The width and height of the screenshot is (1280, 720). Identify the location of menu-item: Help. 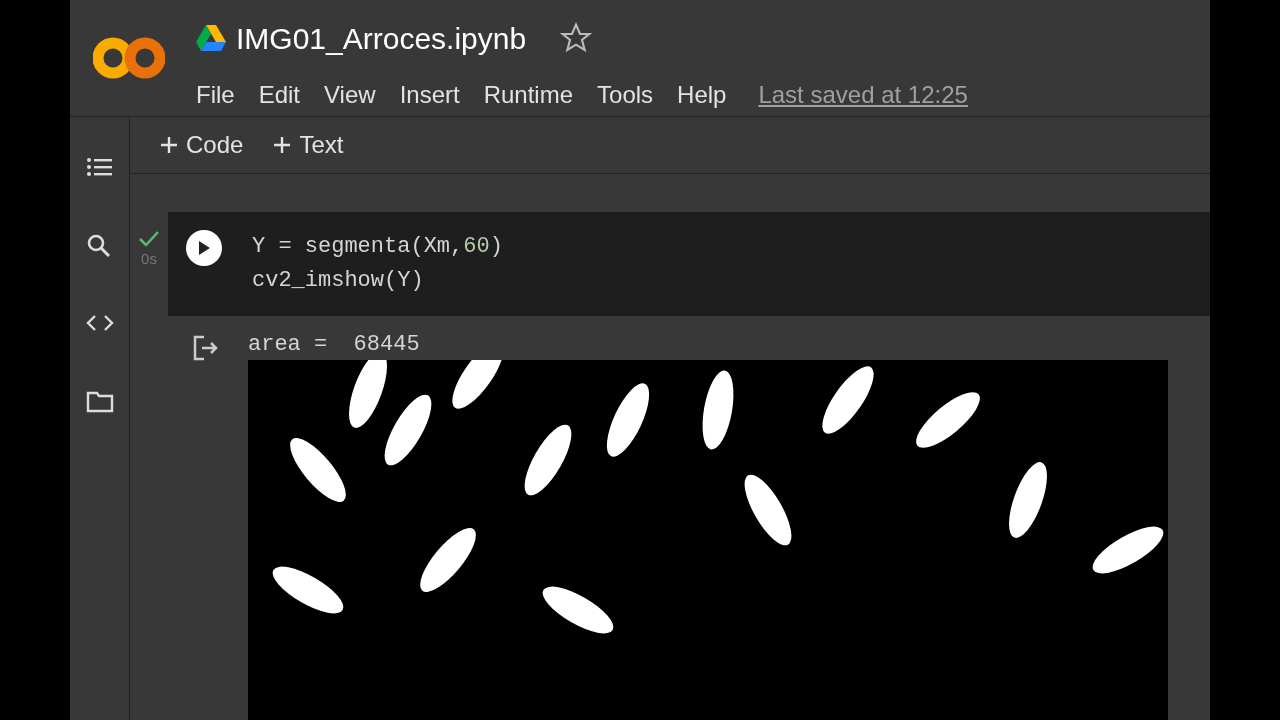
(702, 95).